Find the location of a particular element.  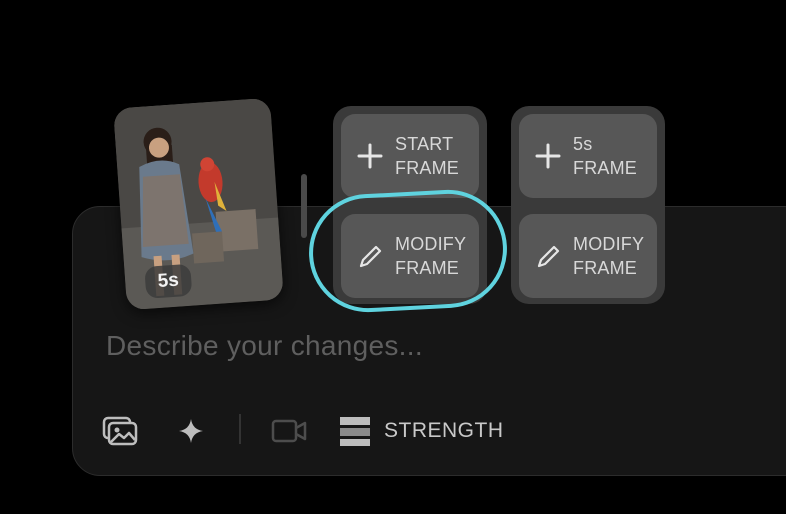

gallery-icon is located at coordinates (120, 431).